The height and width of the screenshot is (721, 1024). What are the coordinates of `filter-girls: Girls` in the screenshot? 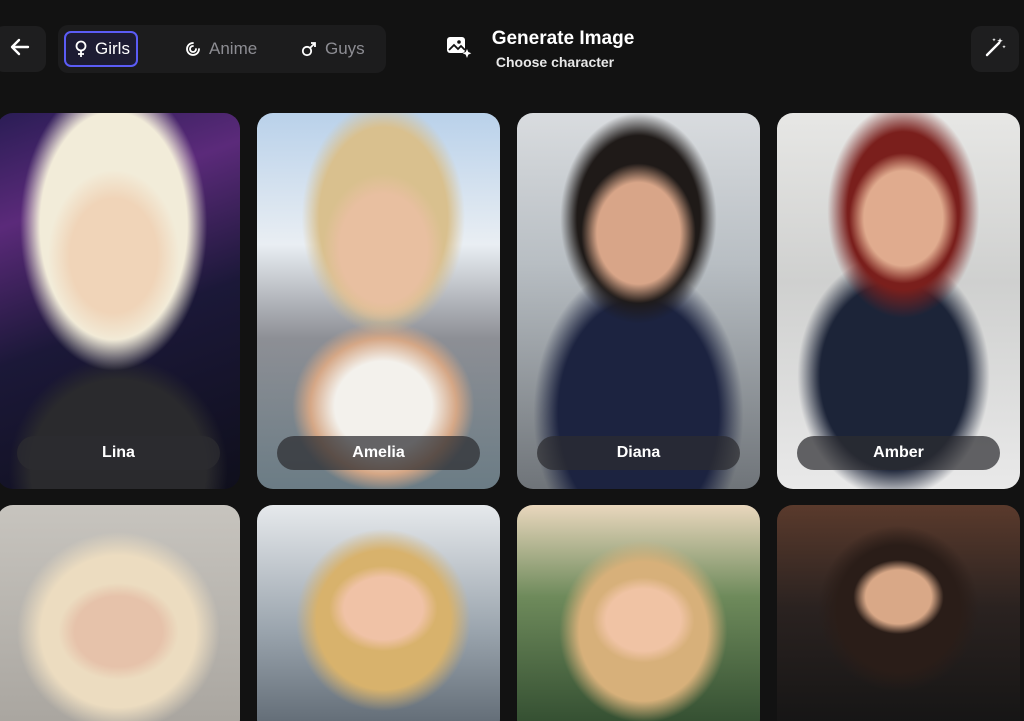 It's located at (101, 49).